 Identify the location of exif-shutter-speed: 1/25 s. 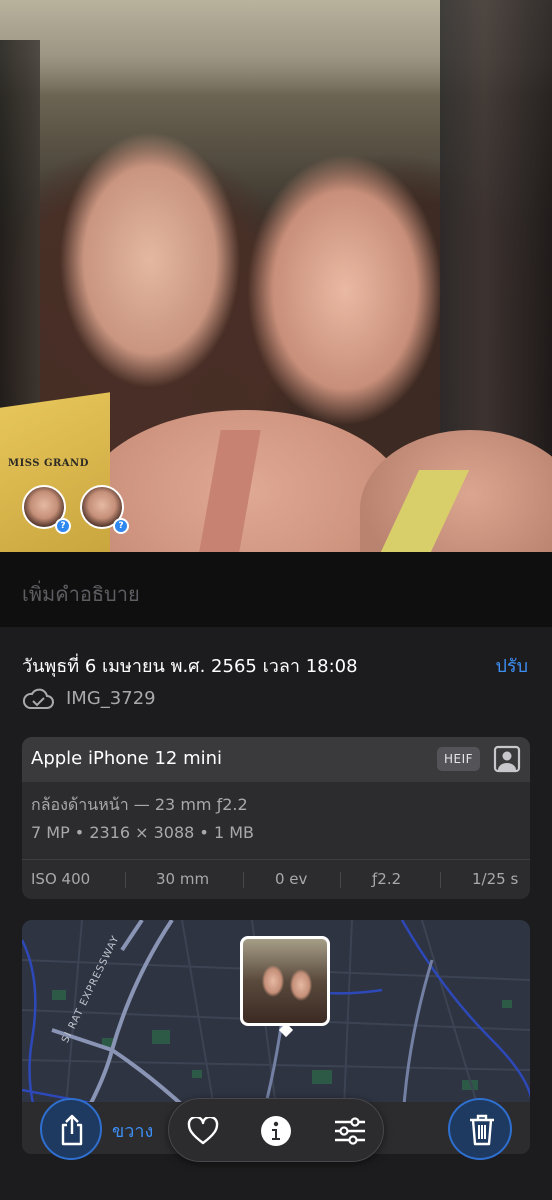
(495, 879).